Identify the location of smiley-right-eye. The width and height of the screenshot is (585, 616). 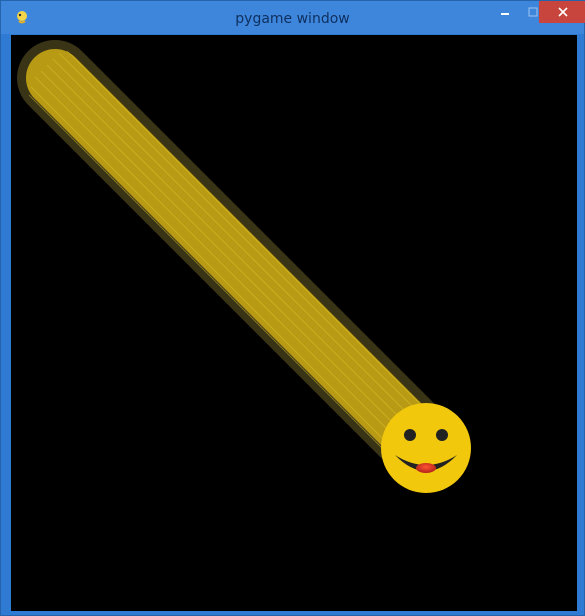
(442, 435).